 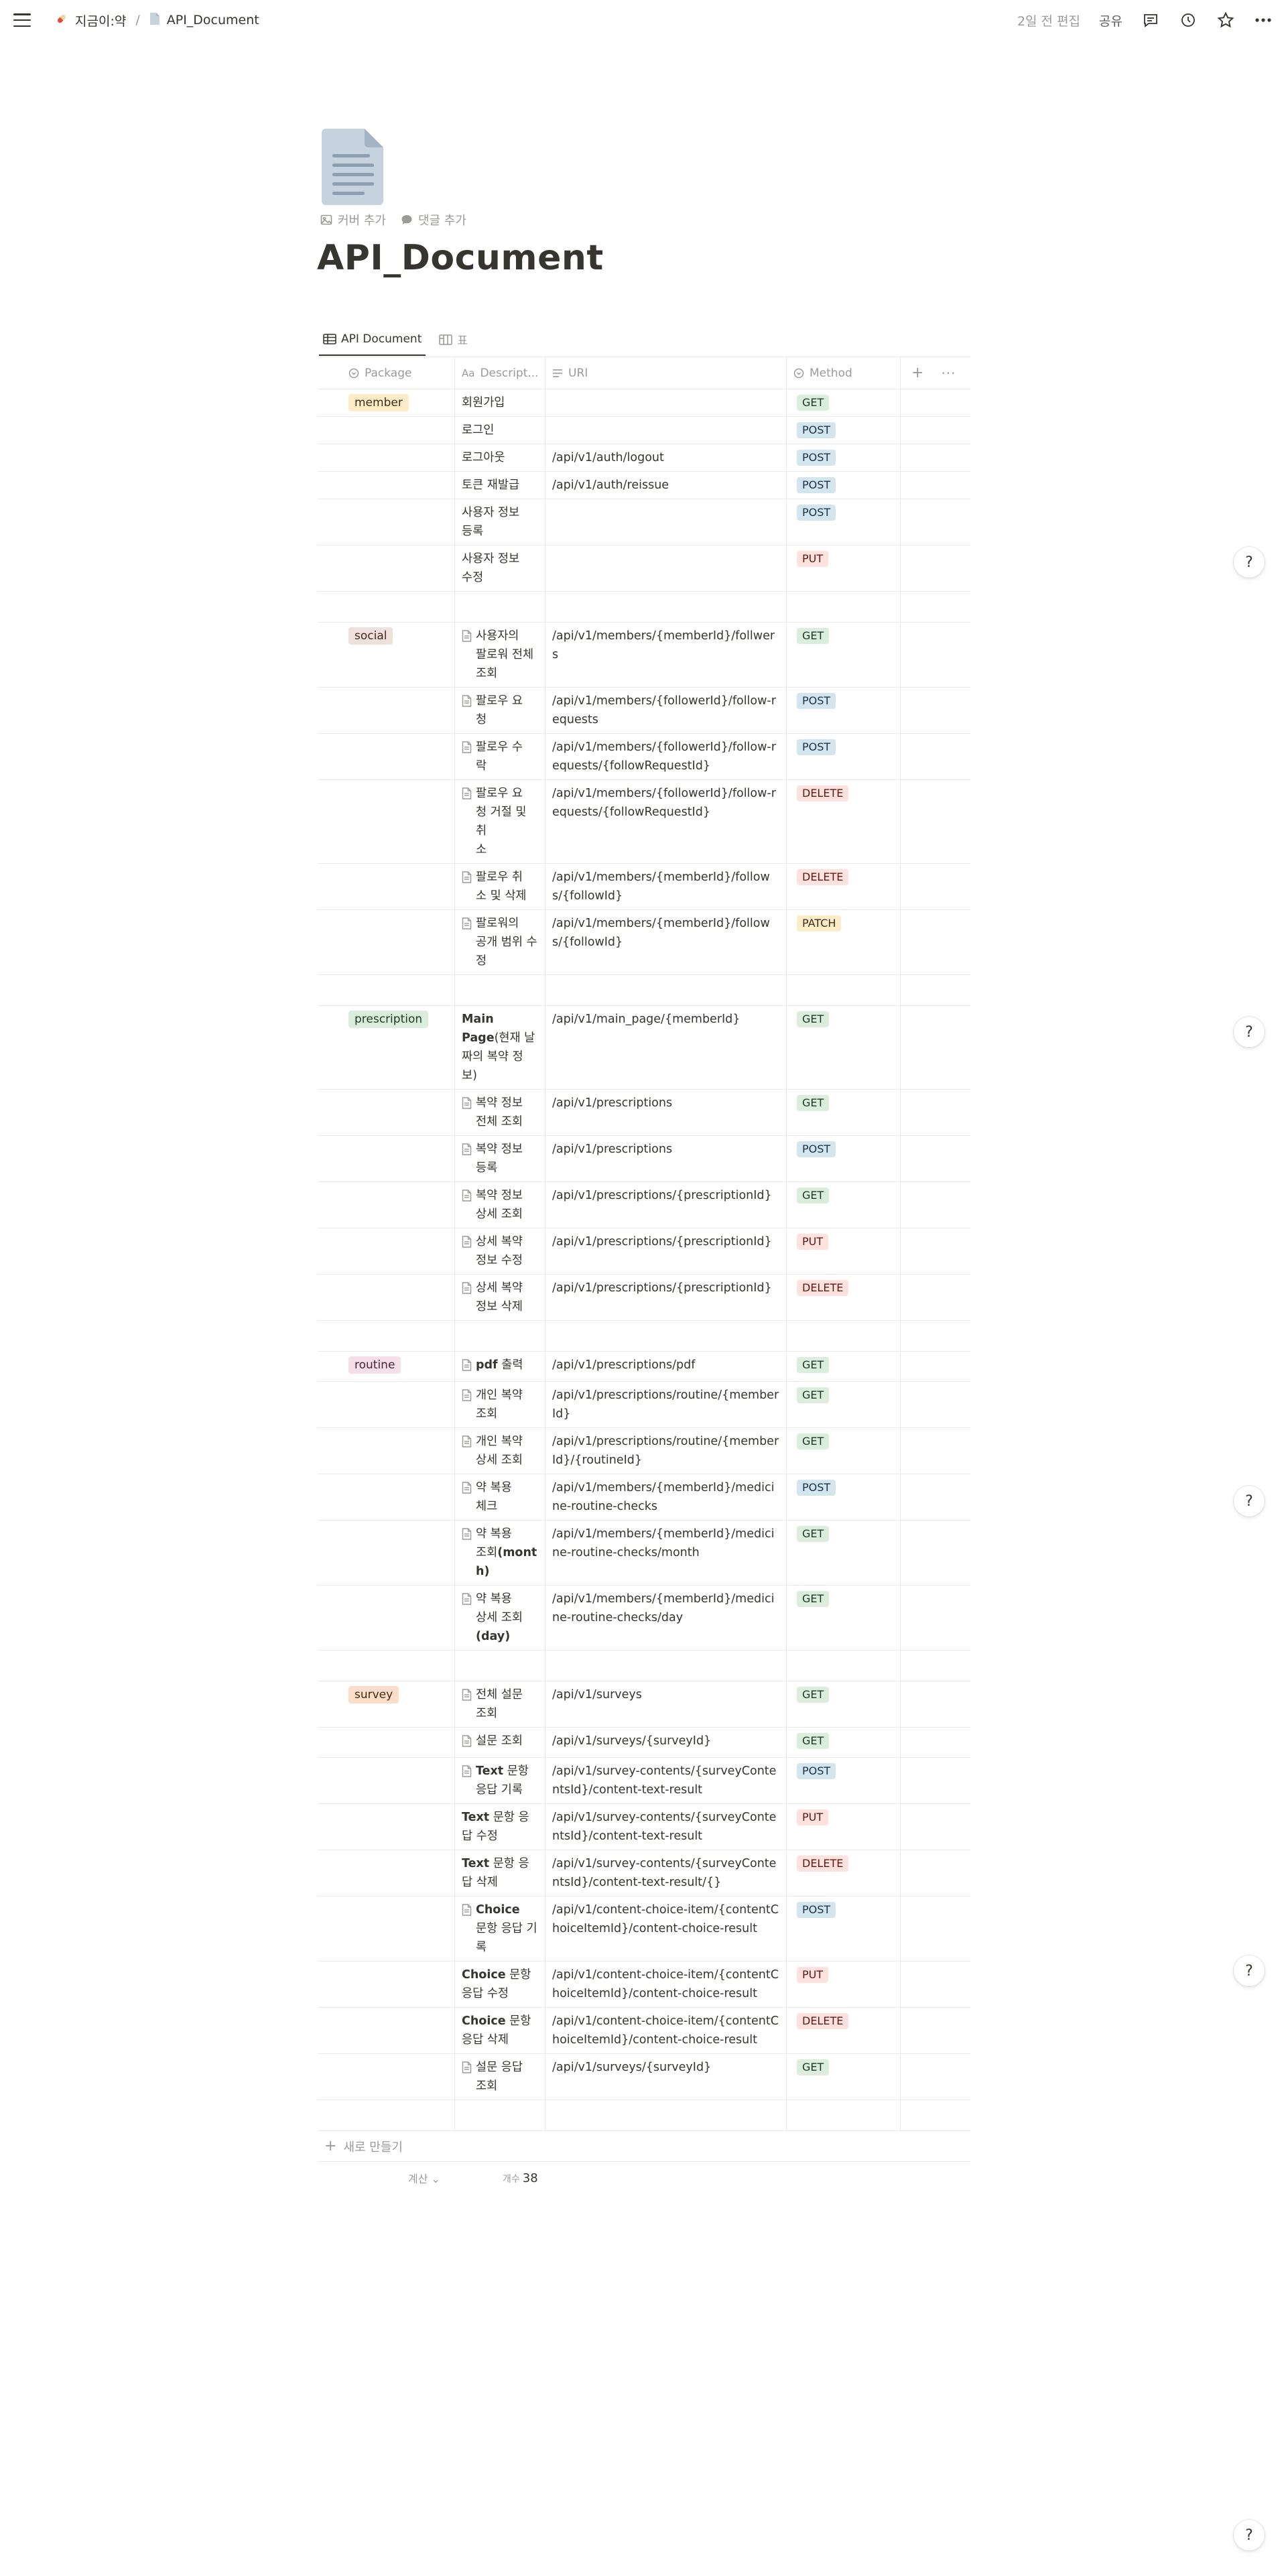 What do you see at coordinates (644, 1113) in the screenshot?
I see `table-row: 복약 정보 전체 조회/api/v1/prescriptions GET` at bounding box center [644, 1113].